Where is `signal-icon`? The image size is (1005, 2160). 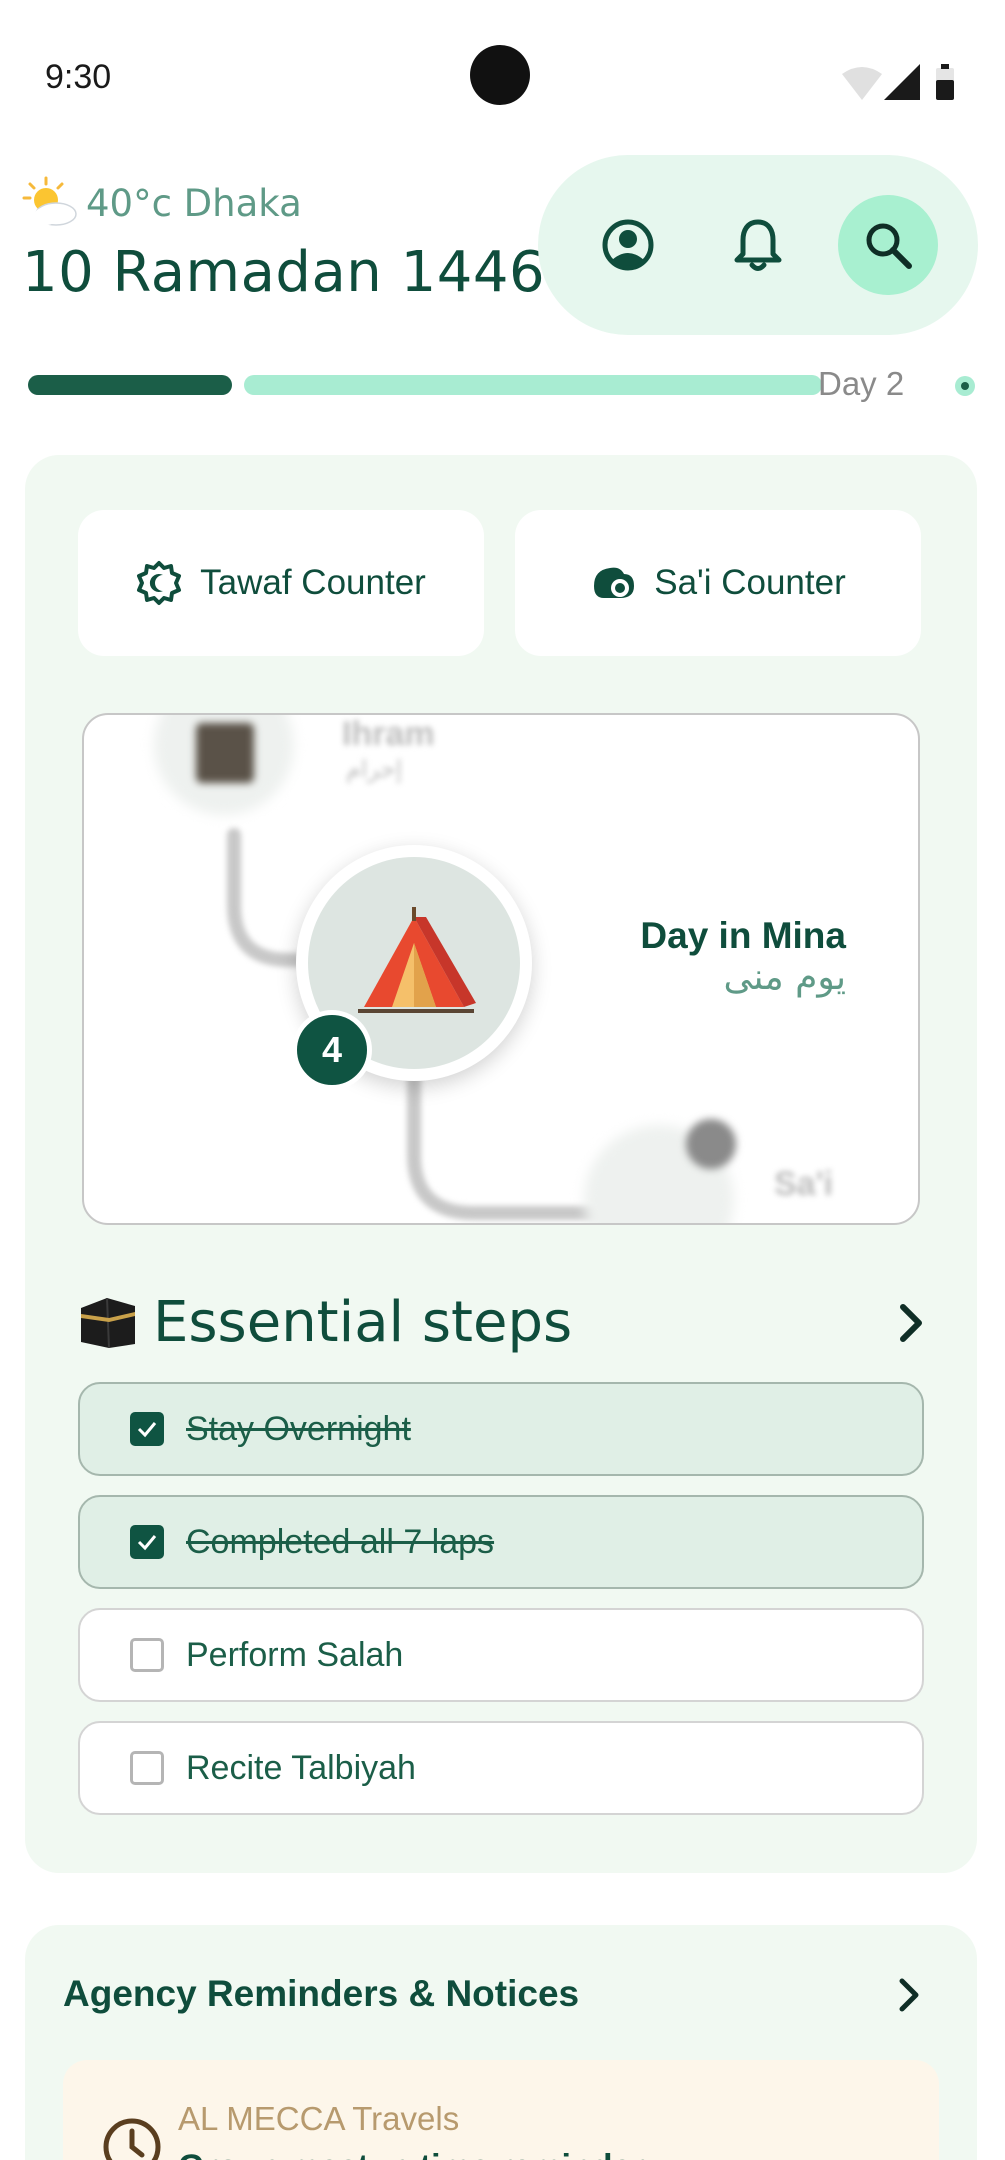 signal-icon is located at coordinates (902, 82).